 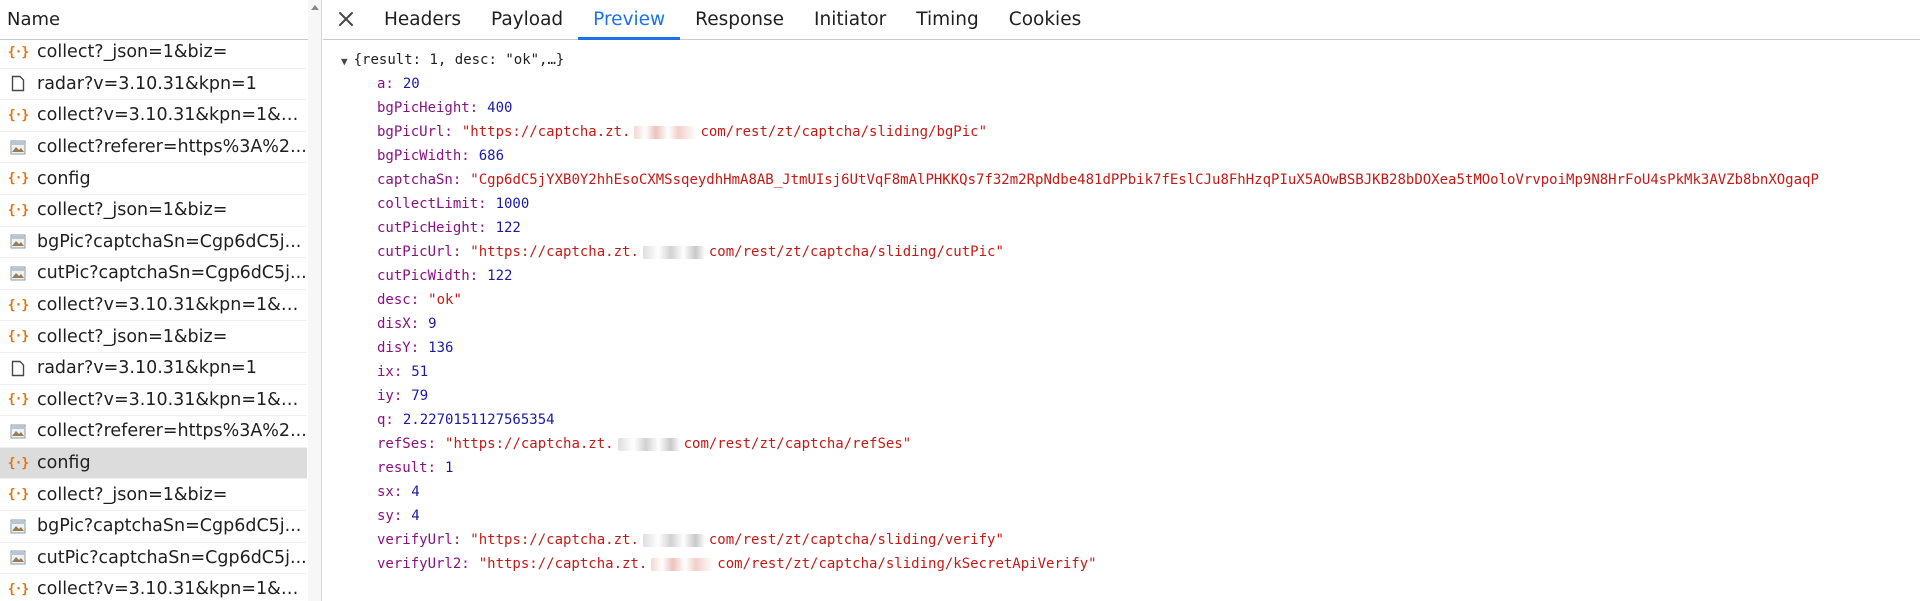 What do you see at coordinates (1121, 372) in the screenshot?
I see `json-property-row: ix: 51` at bounding box center [1121, 372].